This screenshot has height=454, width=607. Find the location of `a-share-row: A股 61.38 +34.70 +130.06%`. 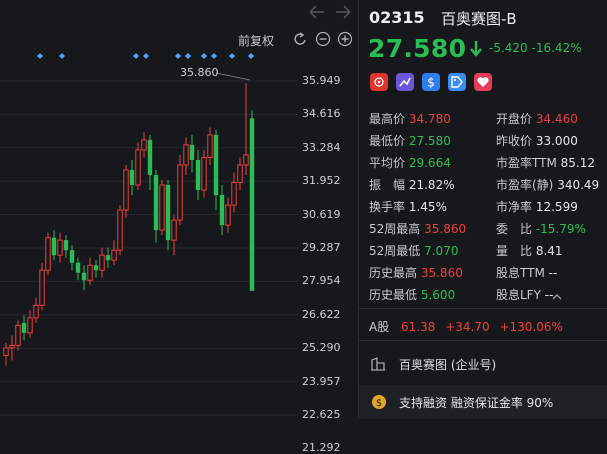

a-share-row: A股 61.38 +34.70 +130.06% is located at coordinates (466, 326).